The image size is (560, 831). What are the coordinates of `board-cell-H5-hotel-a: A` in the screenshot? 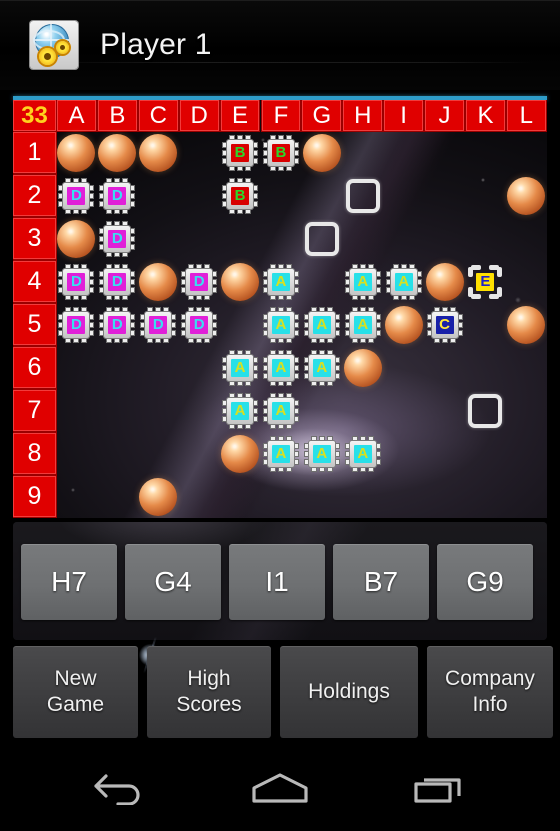 It's located at (362, 324).